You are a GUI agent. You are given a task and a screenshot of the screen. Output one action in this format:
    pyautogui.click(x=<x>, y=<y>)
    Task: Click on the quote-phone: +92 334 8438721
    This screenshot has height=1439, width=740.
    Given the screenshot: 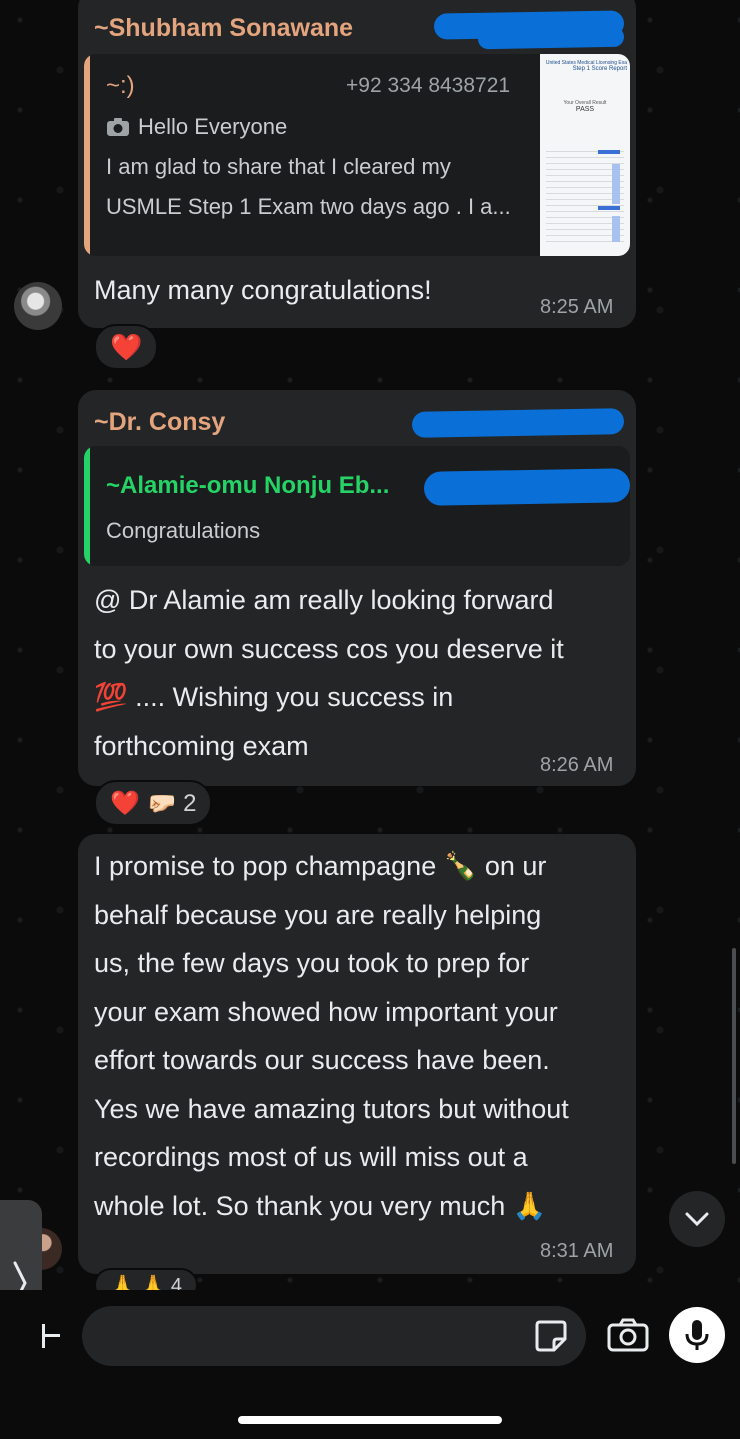 What is the action you would take?
    pyautogui.click(x=428, y=85)
    